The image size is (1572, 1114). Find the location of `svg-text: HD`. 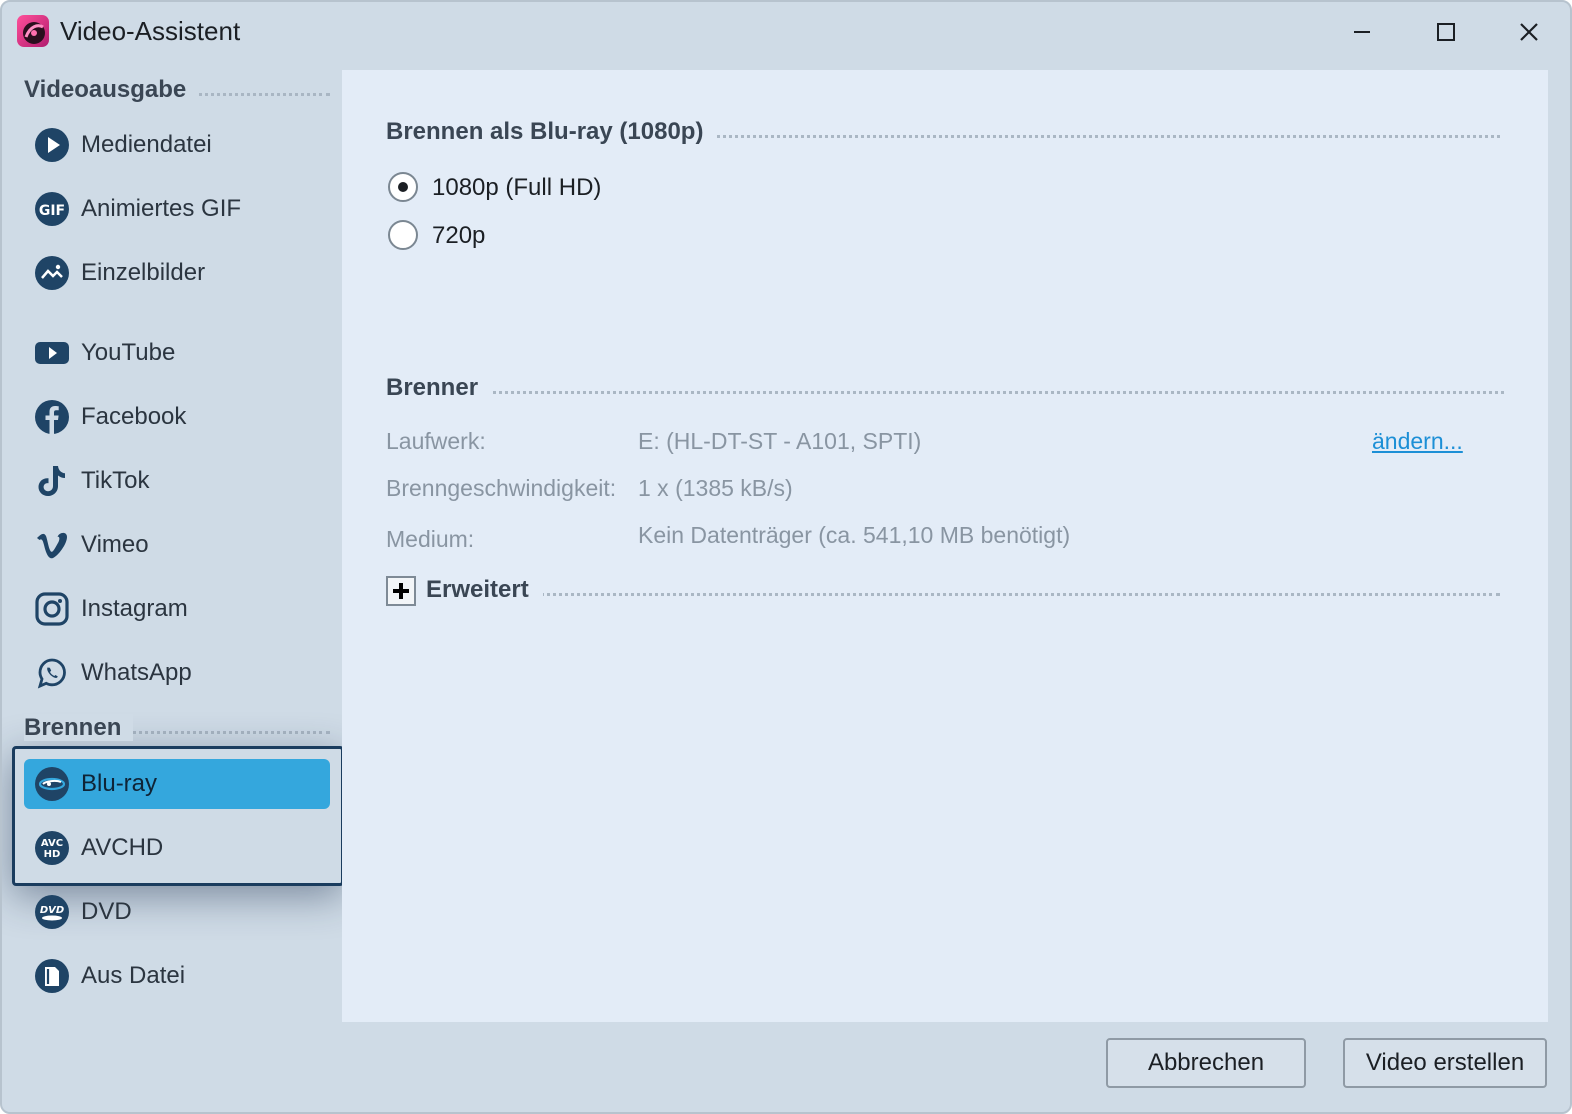

svg-text: HD is located at coordinates (52, 854).